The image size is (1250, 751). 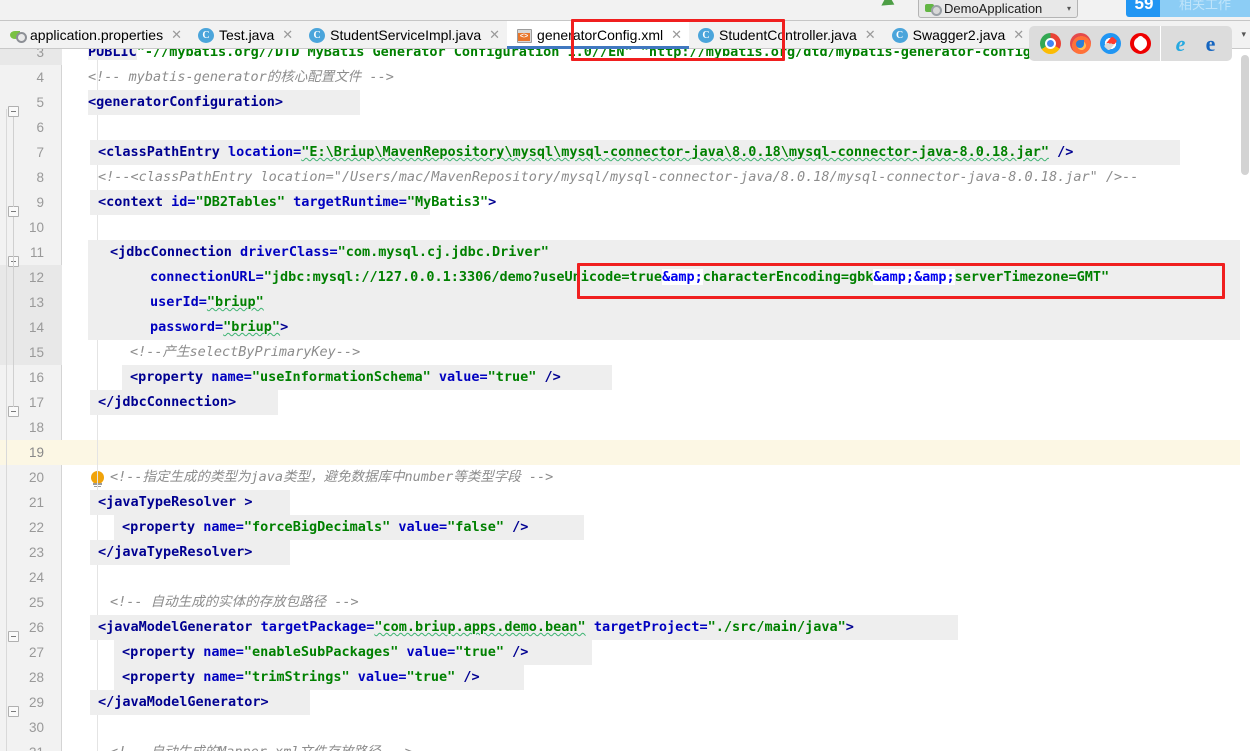 I want to click on code-token: driverClass=, so click(x=289, y=252).